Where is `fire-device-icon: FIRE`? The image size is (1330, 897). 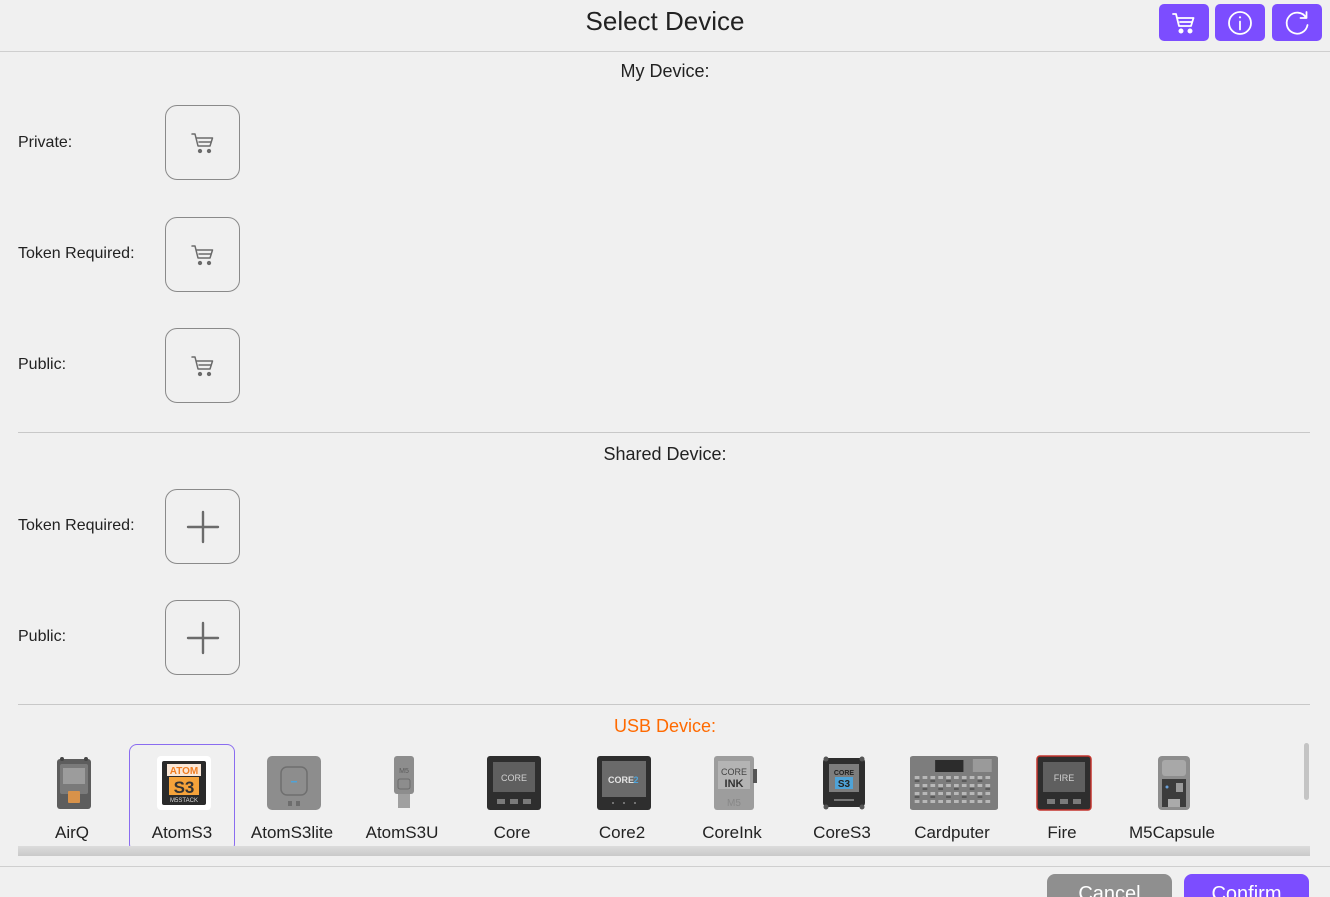 fire-device-icon: FIRE is located at coordinates (1064, 783).